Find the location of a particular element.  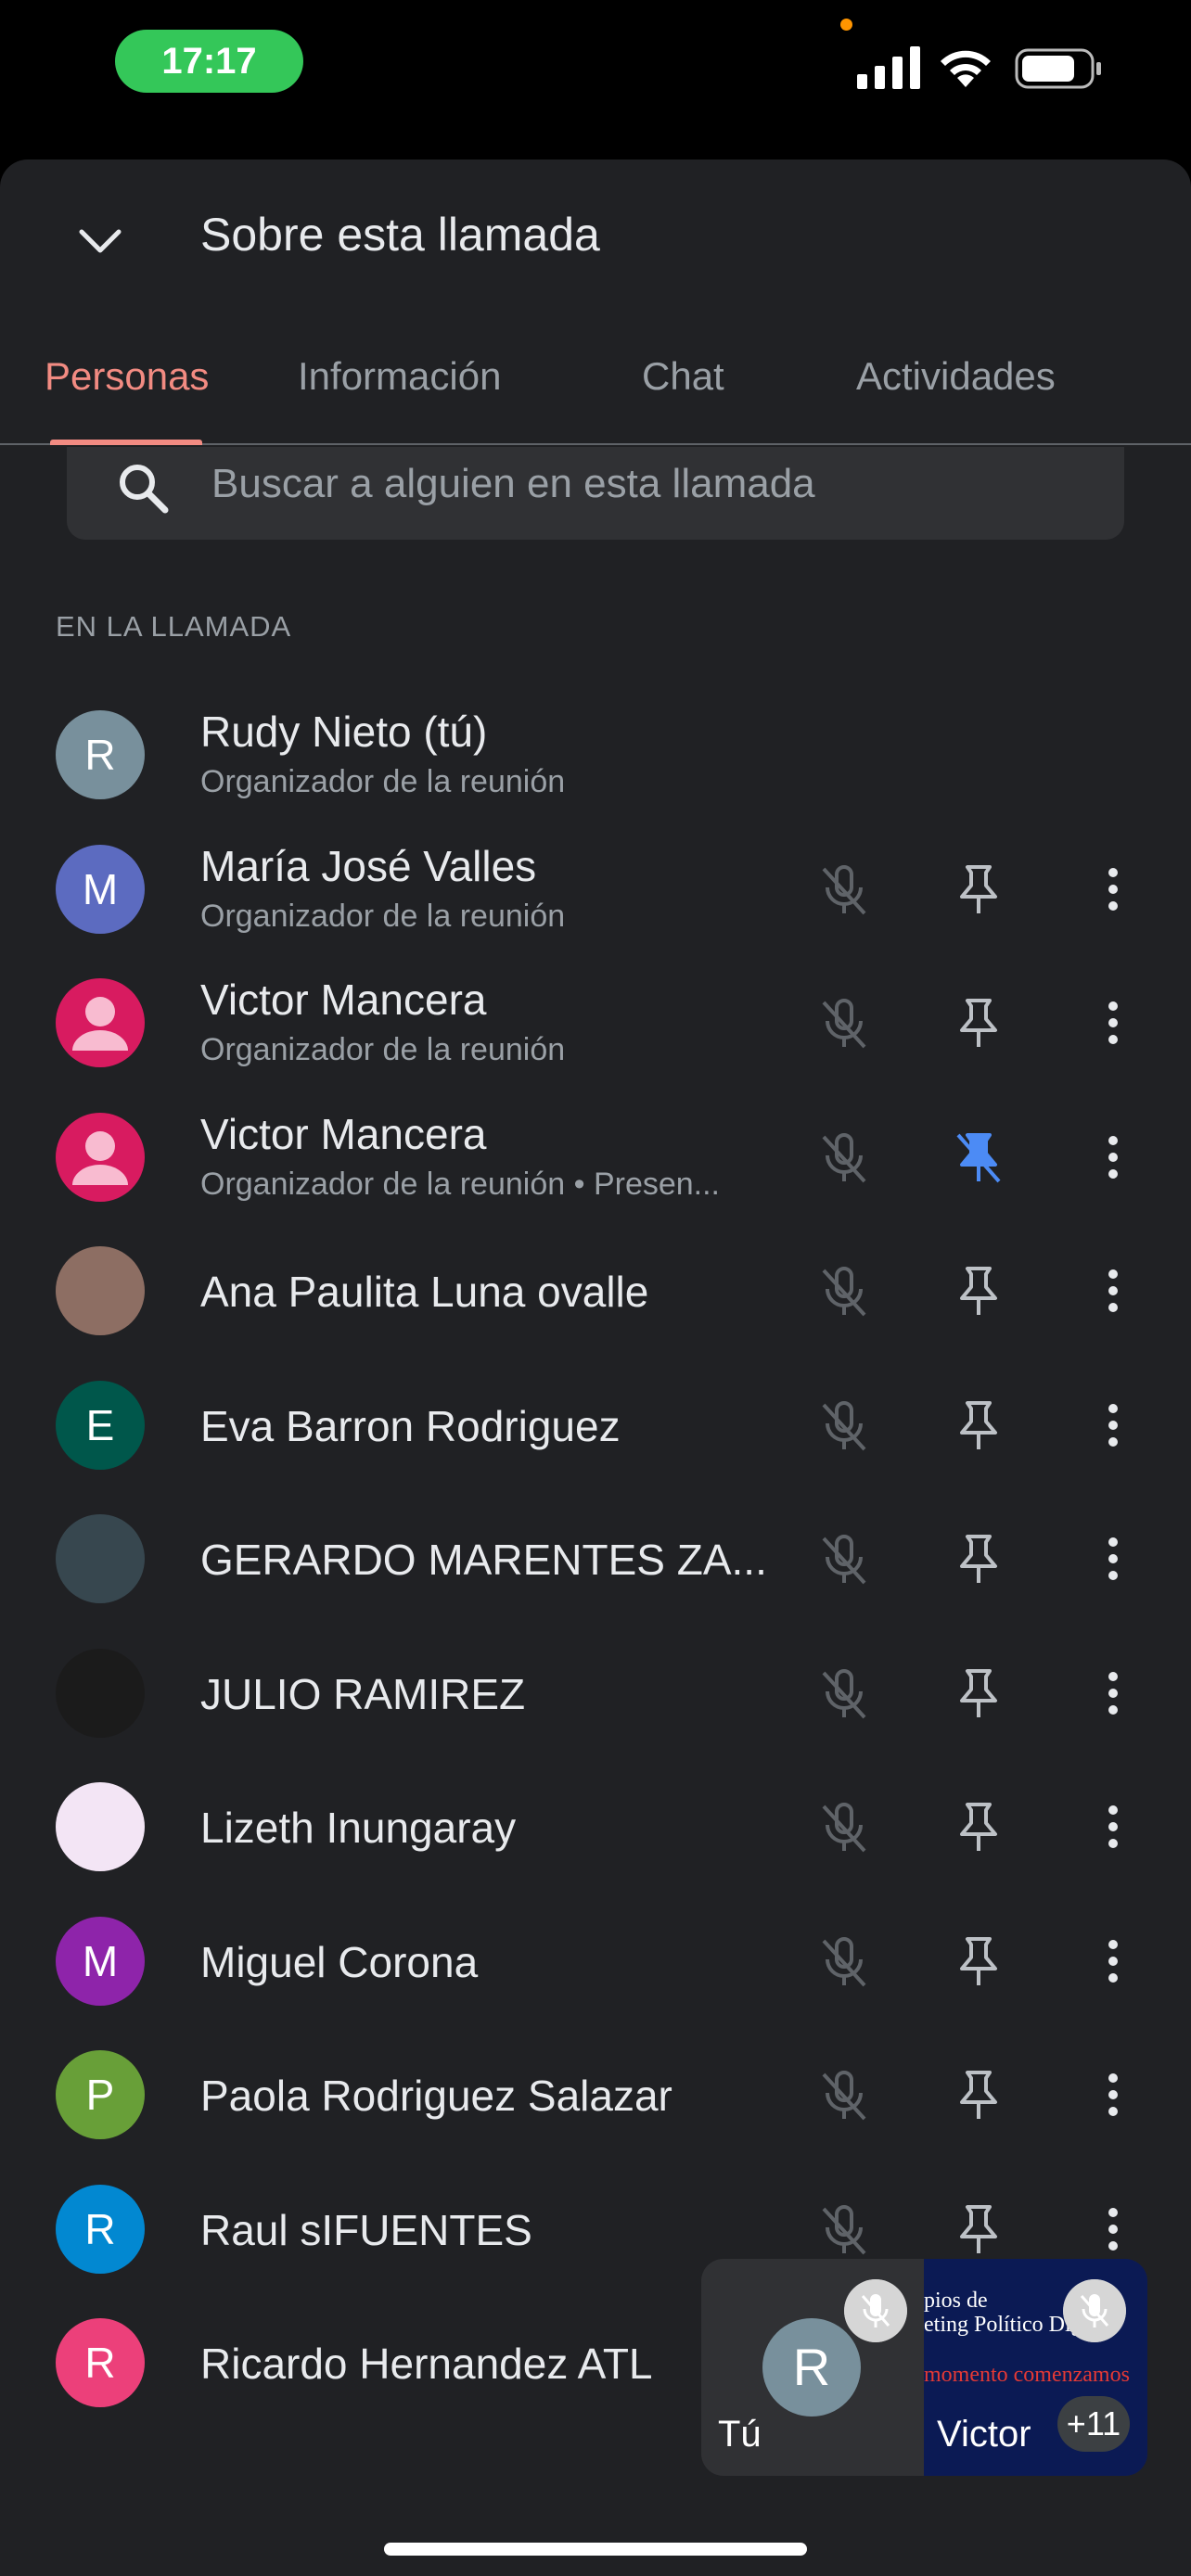

participant-row: Ana Paulita Luna ovalle is located at coordinates (595, 1291).